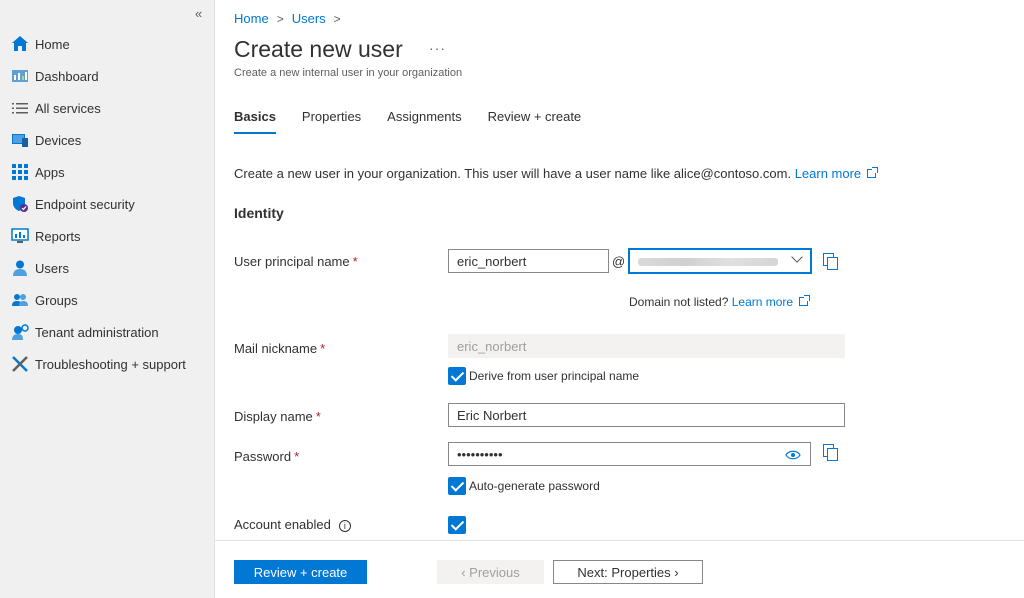 Image resolution: width=1024 pixels, height=598 pixels. Describe the element at coordinates (424, 121) in the screenshot. I see `tab-assignments: Assignments` at that location.